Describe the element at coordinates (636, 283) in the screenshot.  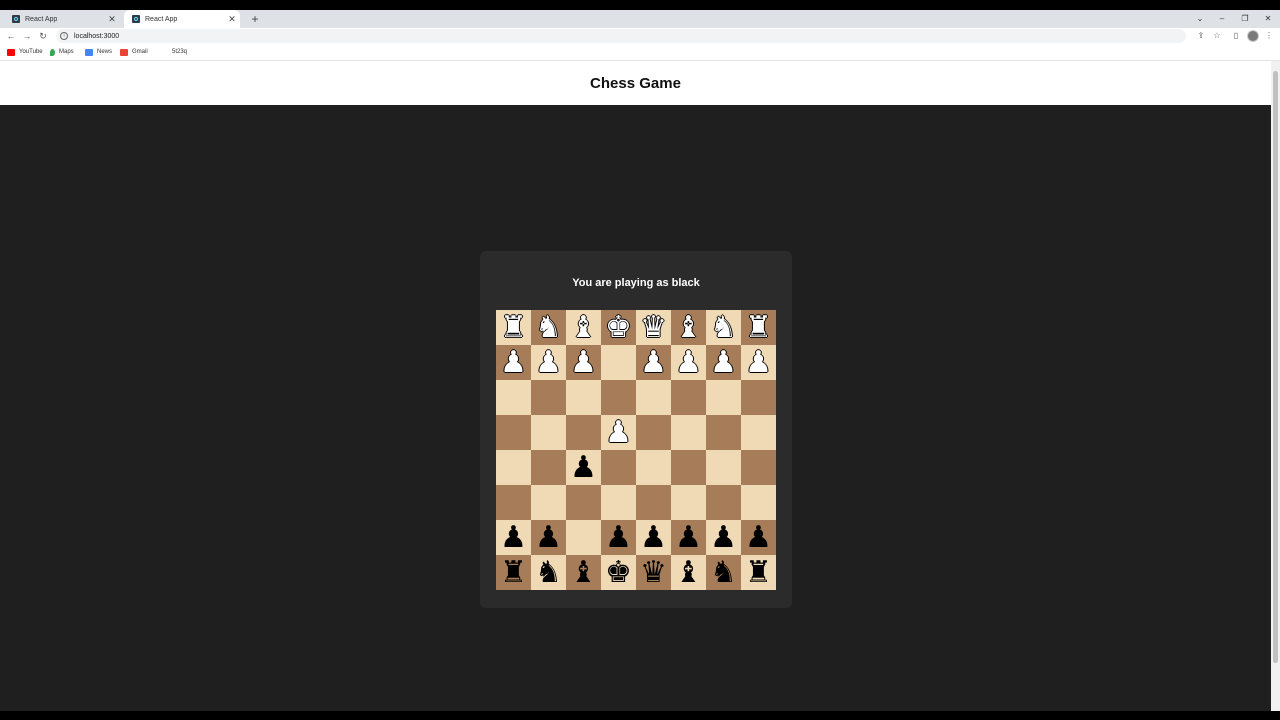
I see `player-color-status: You are playing as black` at that location.